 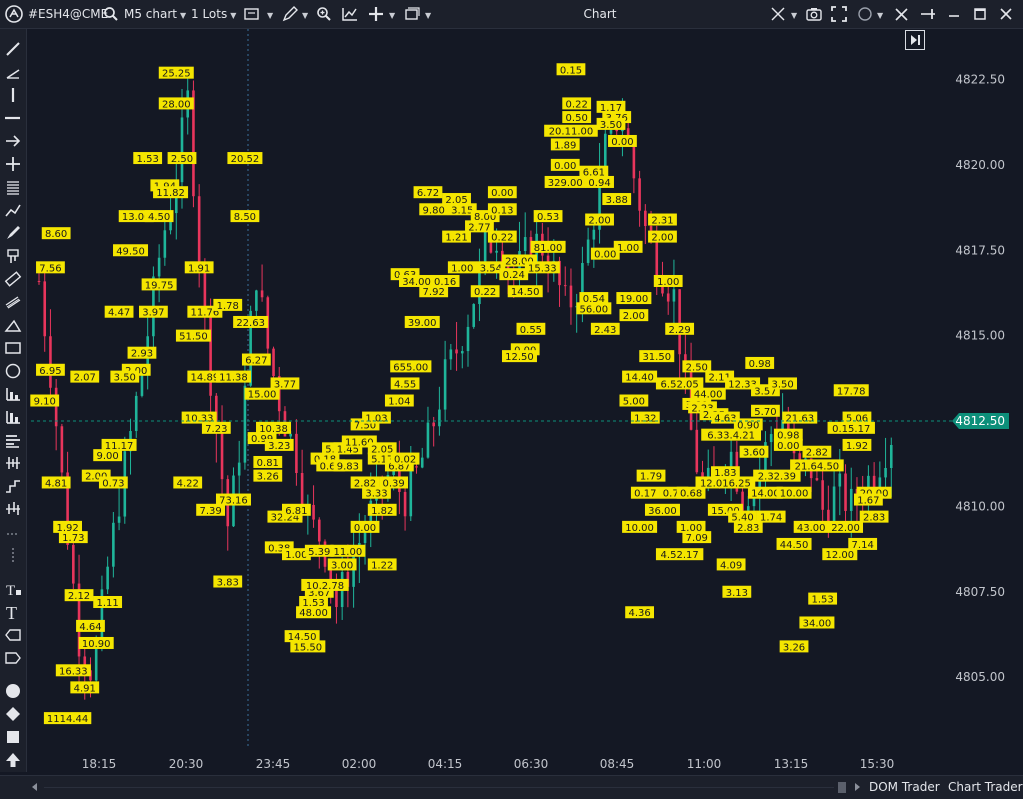 What do you see at coordinates (13, 348) in the screenshot?
I see `rectangle-tool-icon` at bounding box center [13, 348].